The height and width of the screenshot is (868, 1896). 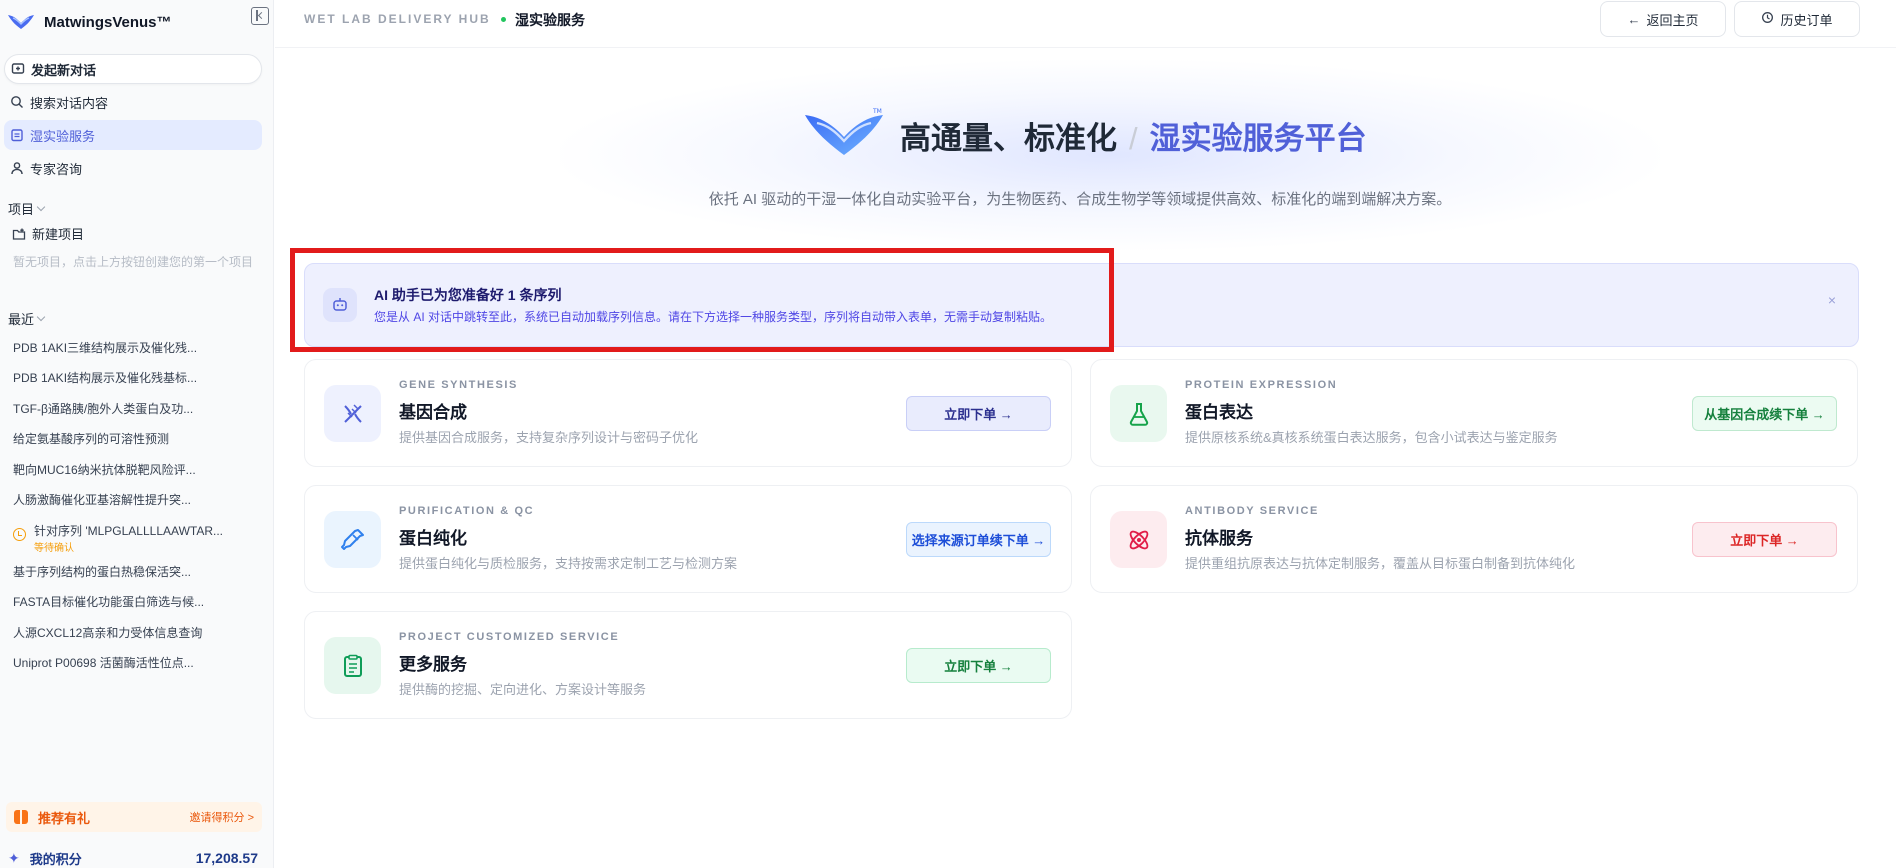 I want to click on new-chat-button: 发起新对话, so click(x=133, y=69).